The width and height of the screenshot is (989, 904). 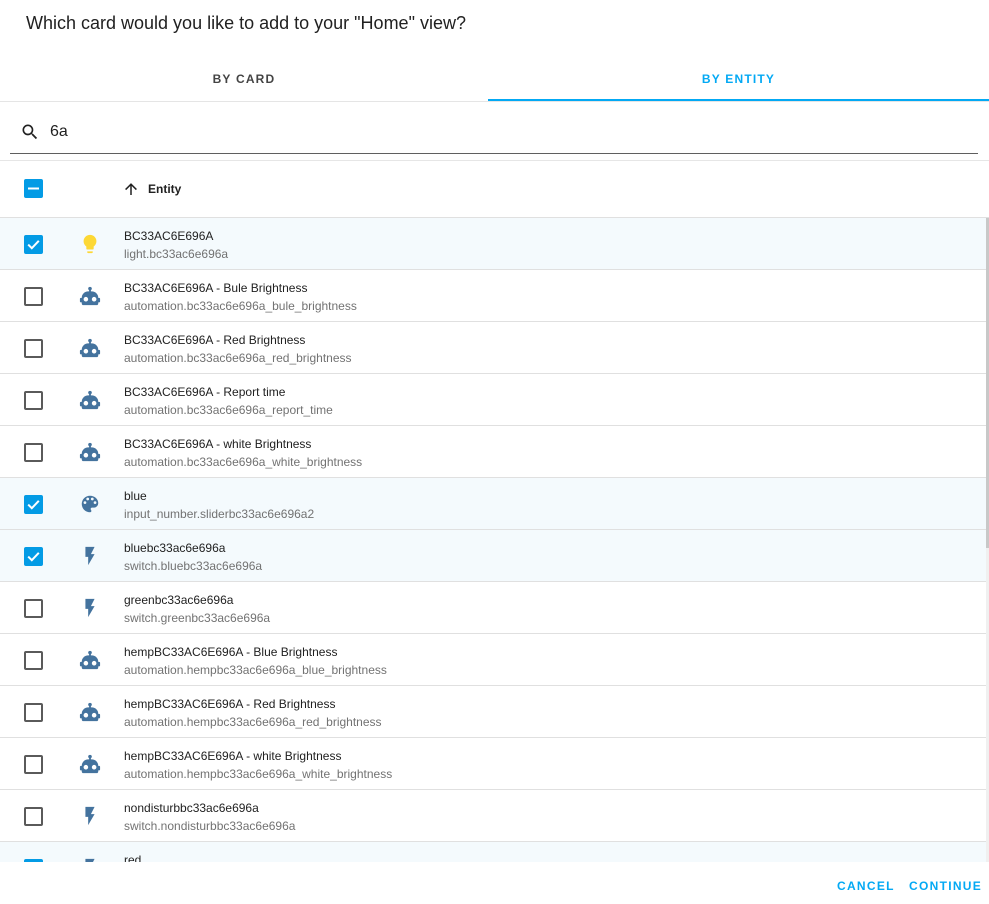 What do you see at coordinates (133, 857) in the screenshot?
I see `entity-name: red` at bounding box center [133, 857].